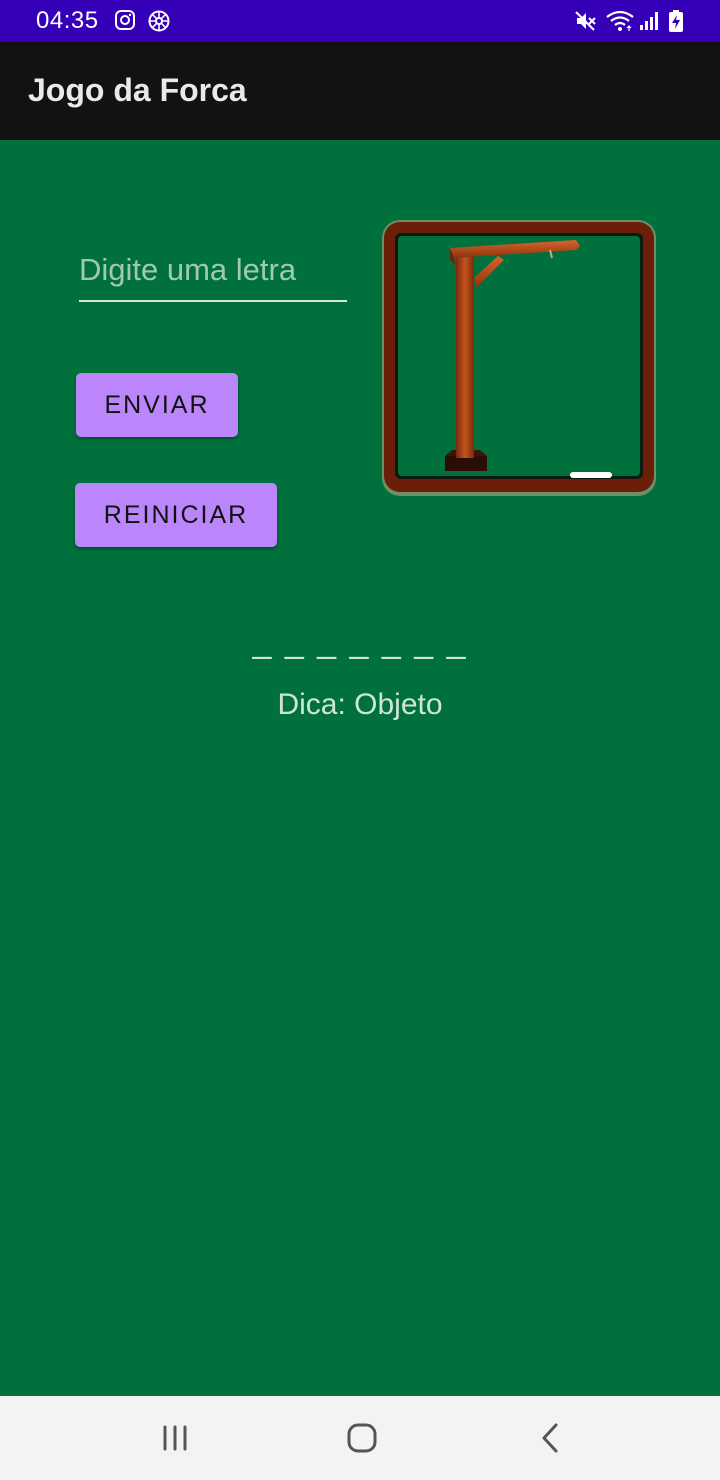 The image size is (720, 1480). Describe the element at coordinates (360, 641) in the screenshot. I see `word-display: _ _ _ _ _ _ _` at that location.